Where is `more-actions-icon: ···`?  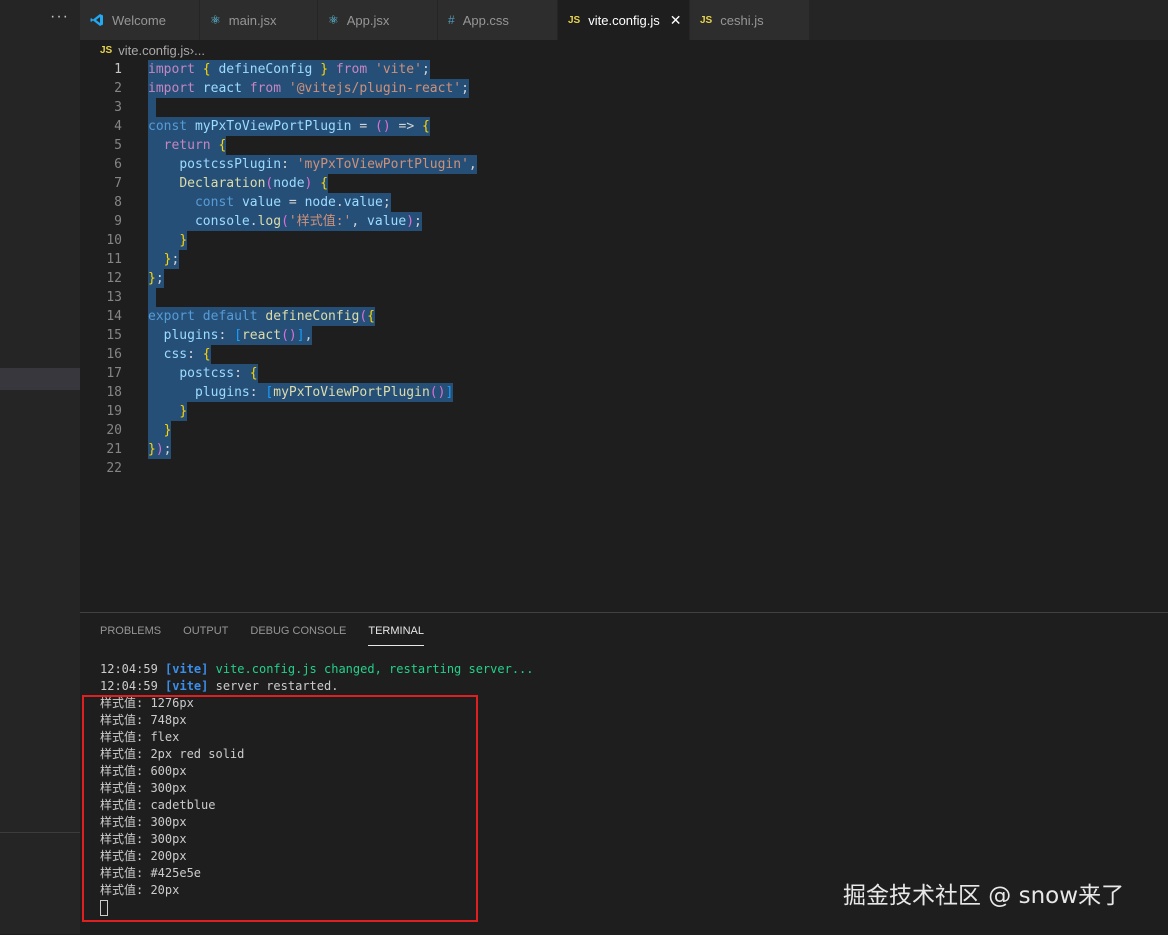
more-actions-icon: ··· is located at coordinates (59, 17).